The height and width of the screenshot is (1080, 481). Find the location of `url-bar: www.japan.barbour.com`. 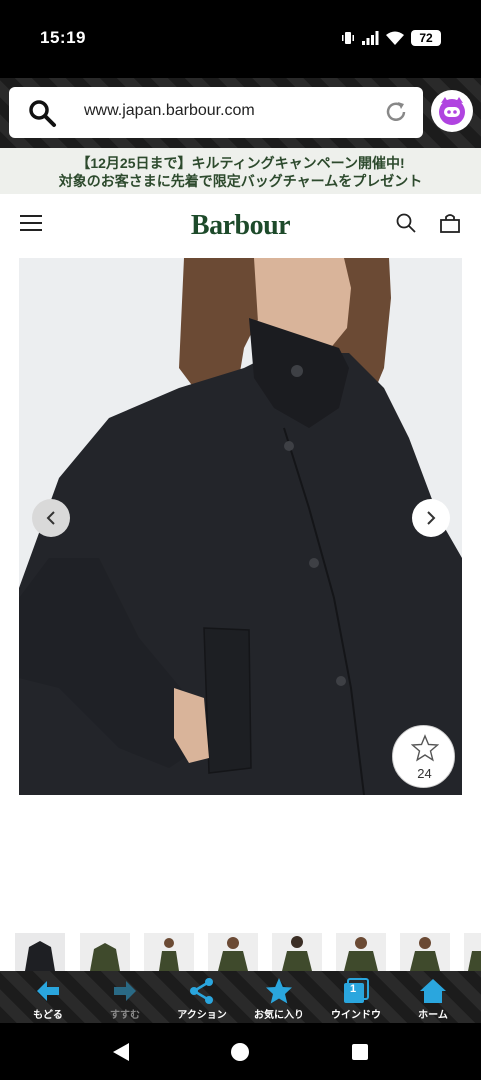

url-bar: www.japan.barbour.com is located at coordinates (216, 112).